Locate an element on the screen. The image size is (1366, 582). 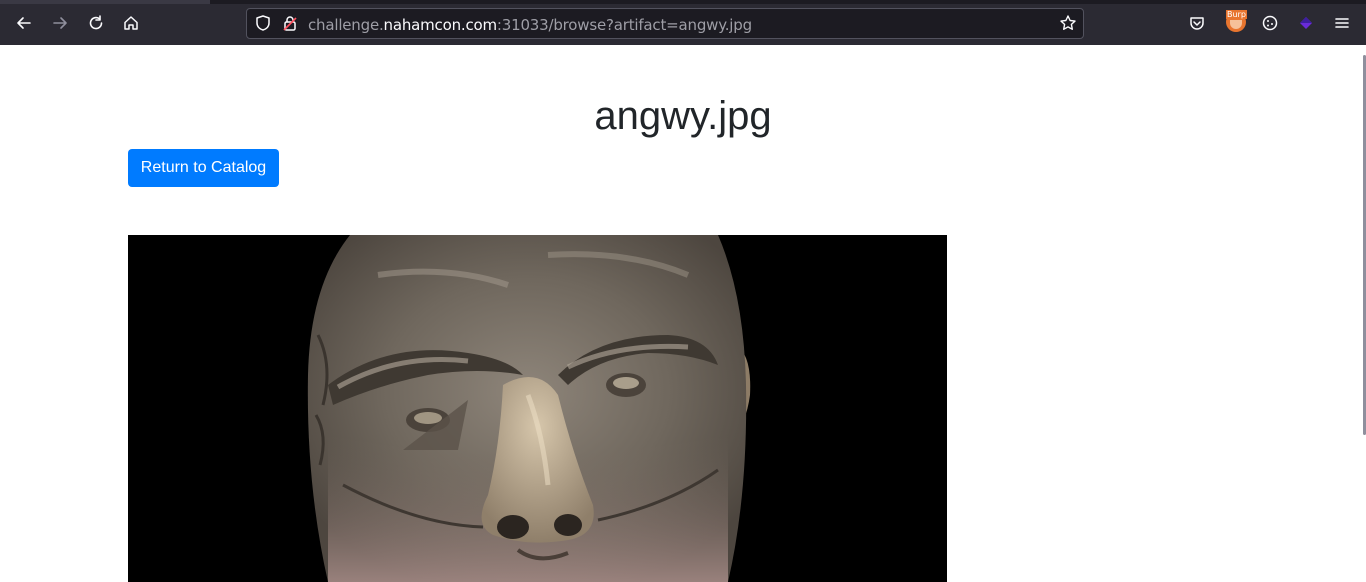
bookmark-star-icon is located at coordinates (1068, 23).